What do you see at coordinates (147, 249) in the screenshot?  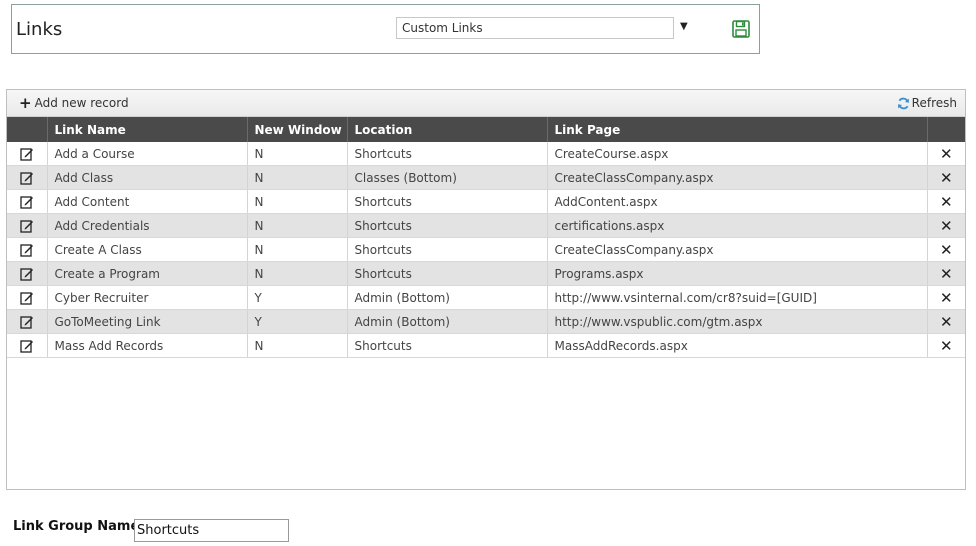 I see `link-name-cell: Create A Class` at bounding box center [147, 249].